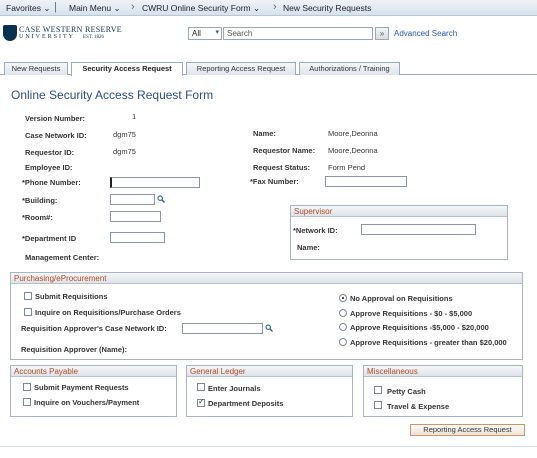  I want to click on fax-number-input, so click(366, 181).